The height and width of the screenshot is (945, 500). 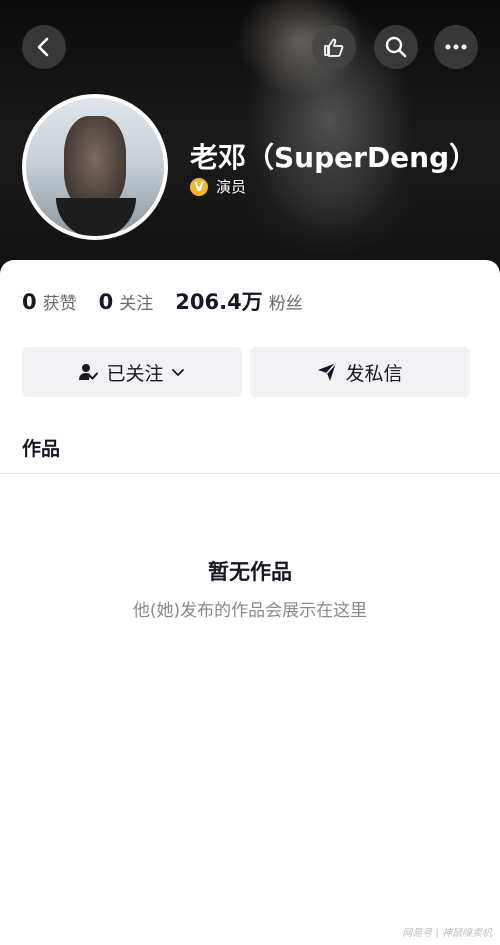 What do you see at coordinates (219, 302) in the screenshot?
I see `stat-followers-value: 206.4万` at bounding box center [219, 302].